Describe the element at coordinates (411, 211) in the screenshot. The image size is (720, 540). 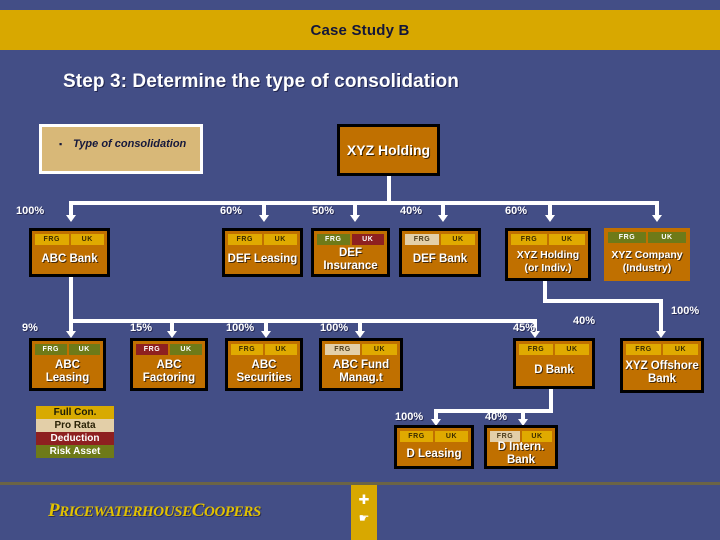
I see `pct-def-bank: 40%` at that location.